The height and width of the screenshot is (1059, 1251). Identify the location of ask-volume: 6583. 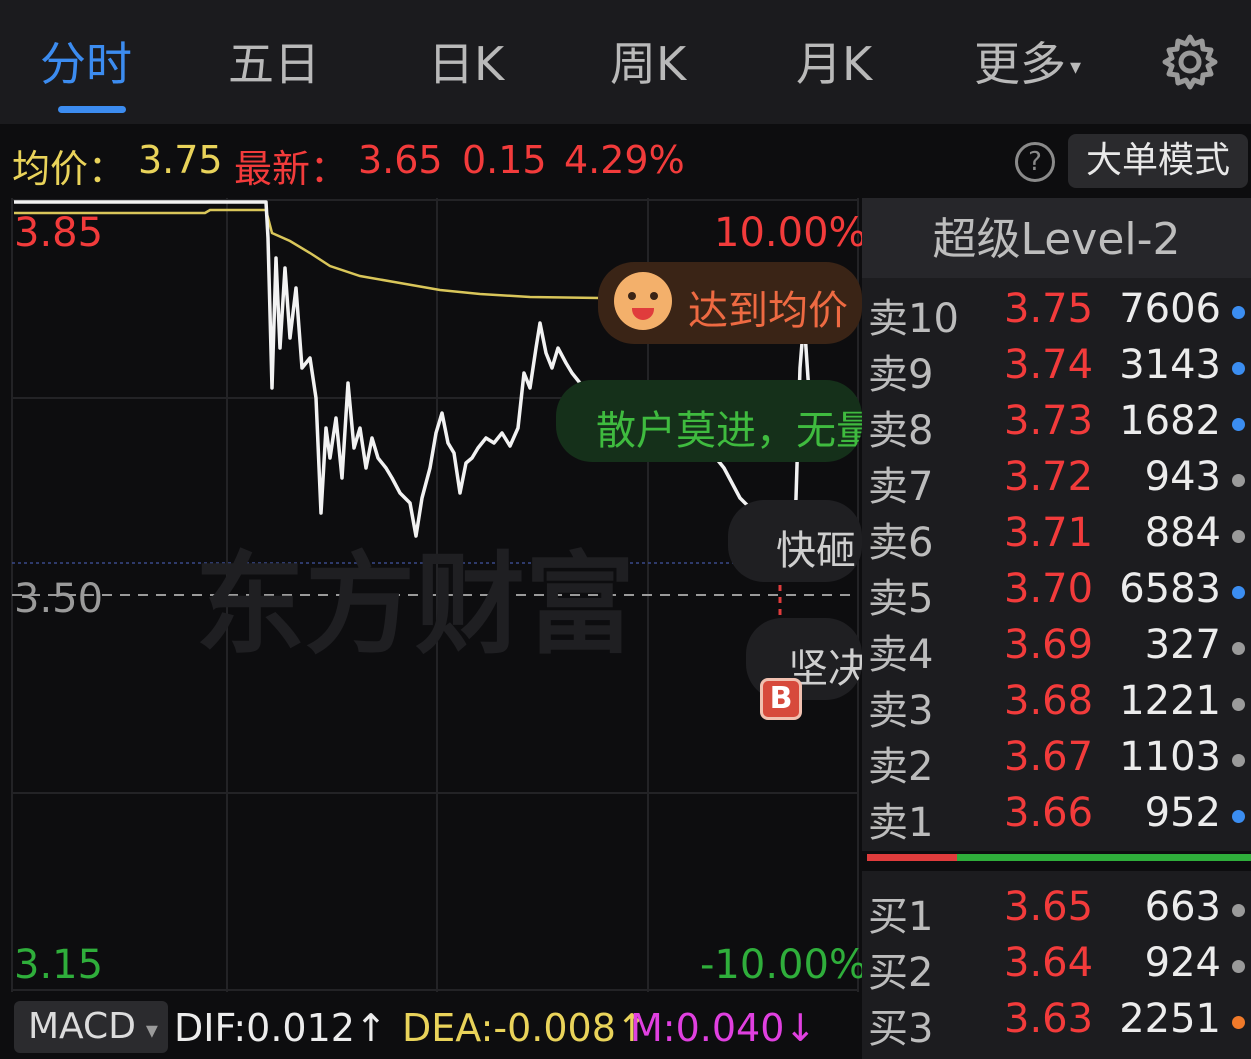
(1170, 589).